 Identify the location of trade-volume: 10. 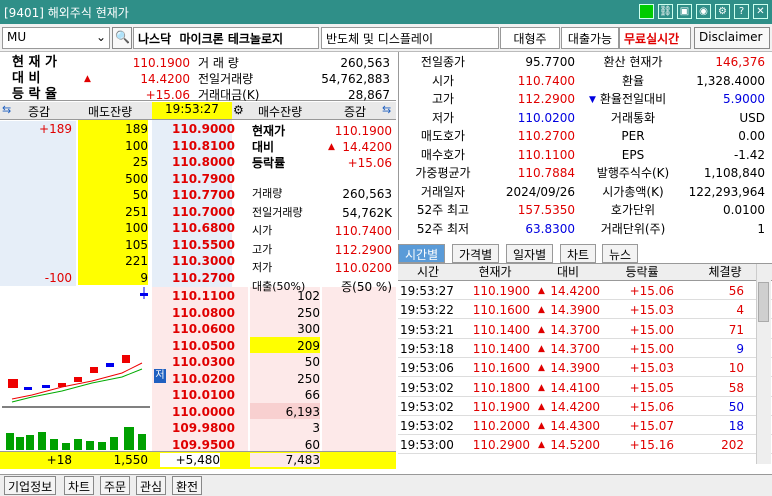
(736, 368).